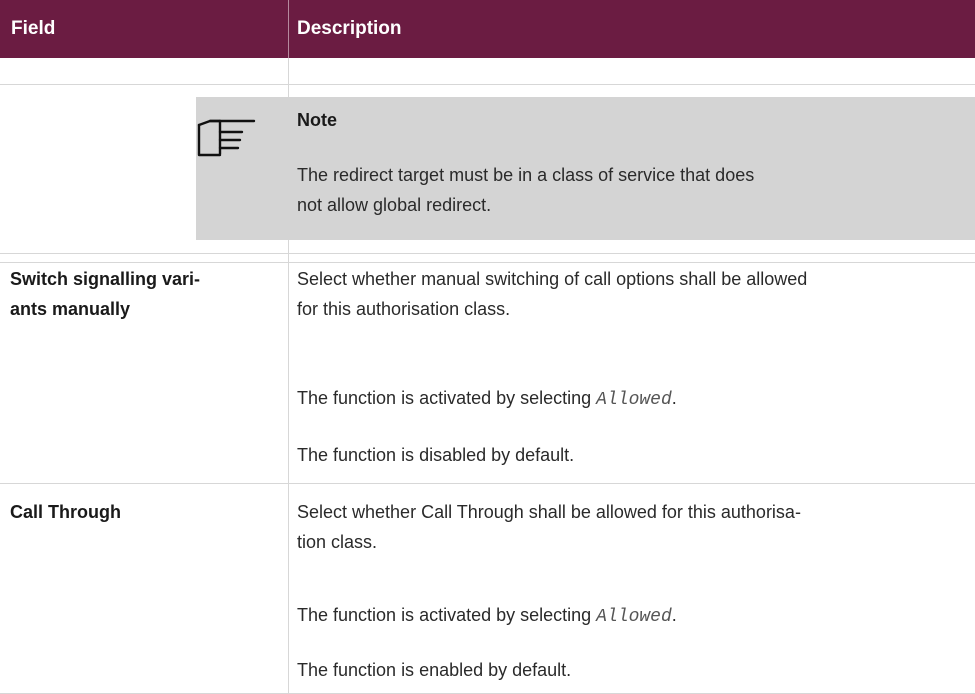 This screenshot has height=694, width=975. Describe the element at coordinates (404, 309) in the screenshot. I see `description-line: for this authorisation class.` at that location.